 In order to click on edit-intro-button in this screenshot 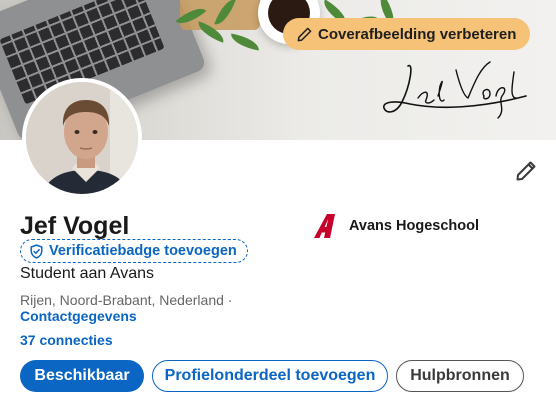, I will do `click(526, 172)`.